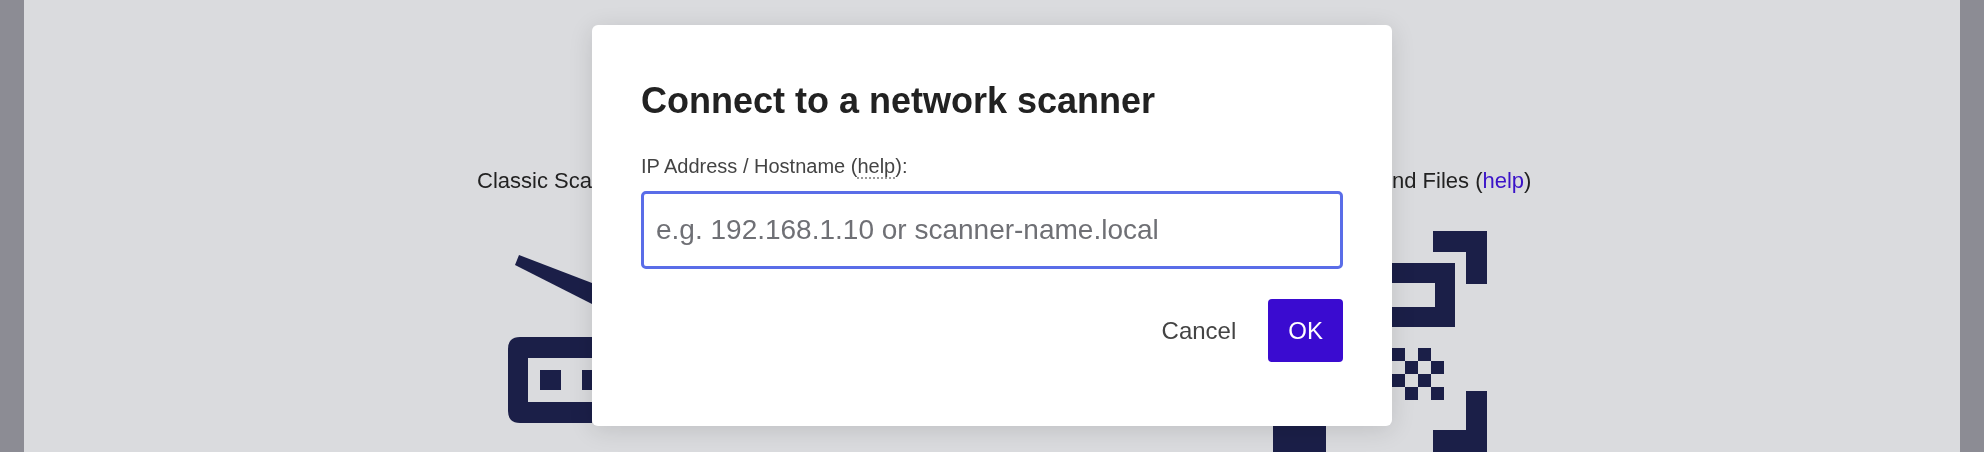 The width and height of the screenshot is (1984, 452). Describe the element at coordinates (534, 181) in the screenshot. I see `option-label: Classic Sca` at that location.